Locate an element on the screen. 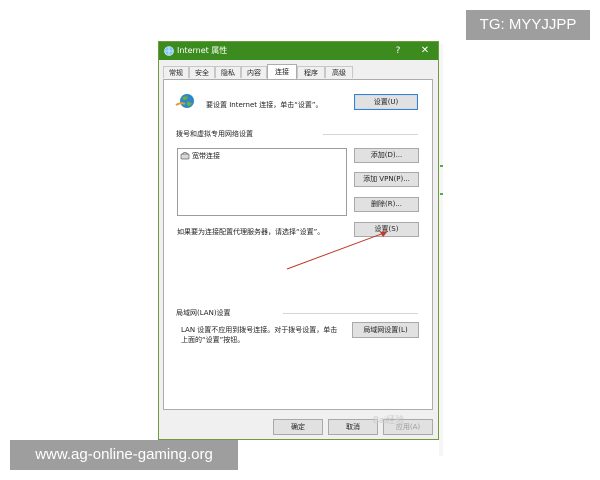 Image resolution: width=600 pixels, height=480 pixels. site-watermark: www.ag-online-gaming.org is located at coordinates (124, 455).